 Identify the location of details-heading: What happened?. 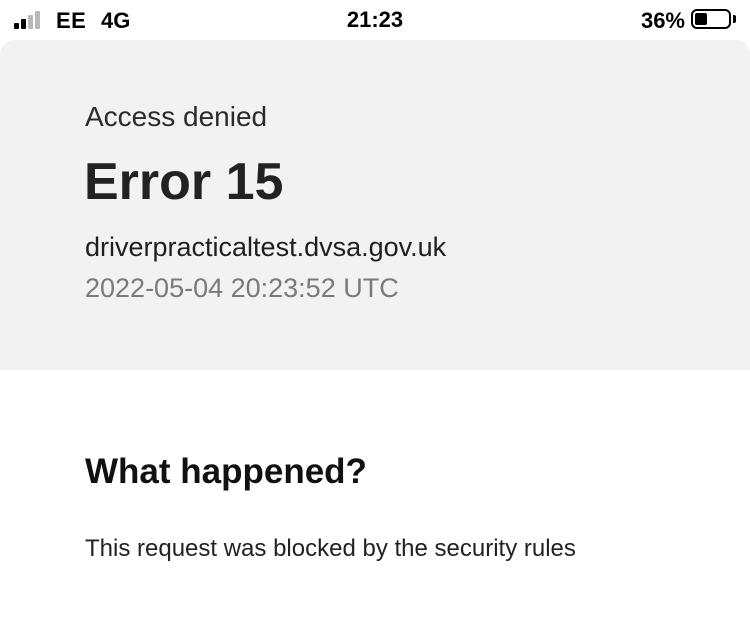
(226, 471).